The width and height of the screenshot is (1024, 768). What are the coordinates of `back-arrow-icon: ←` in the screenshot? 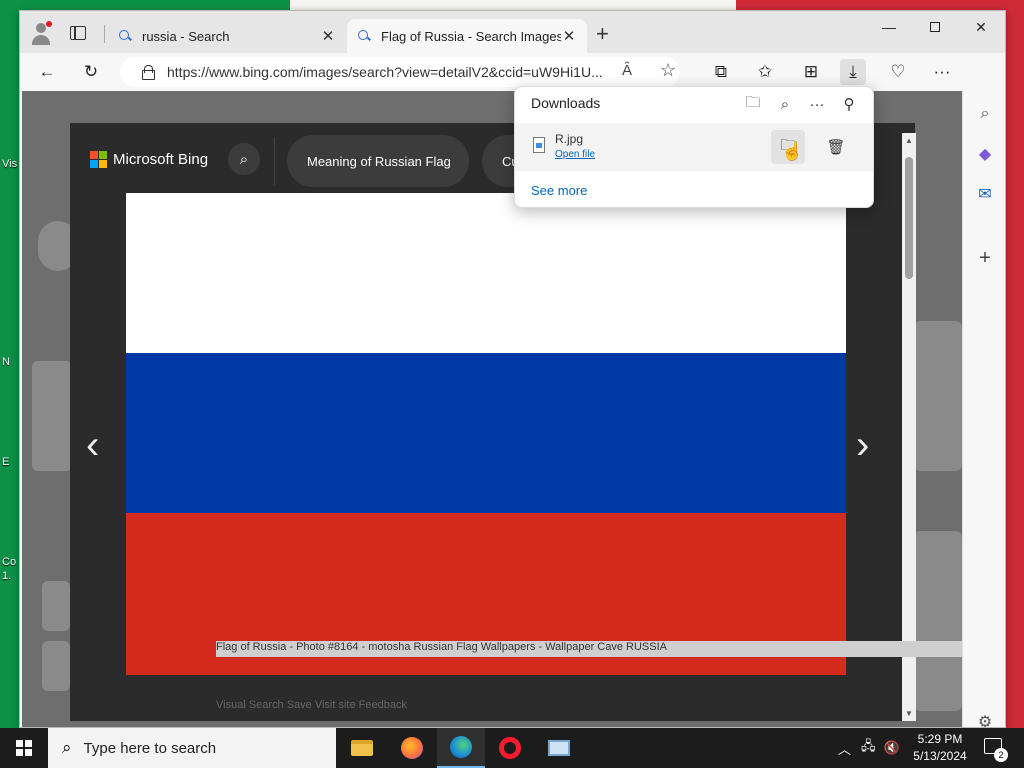 It's located at (47, 71).